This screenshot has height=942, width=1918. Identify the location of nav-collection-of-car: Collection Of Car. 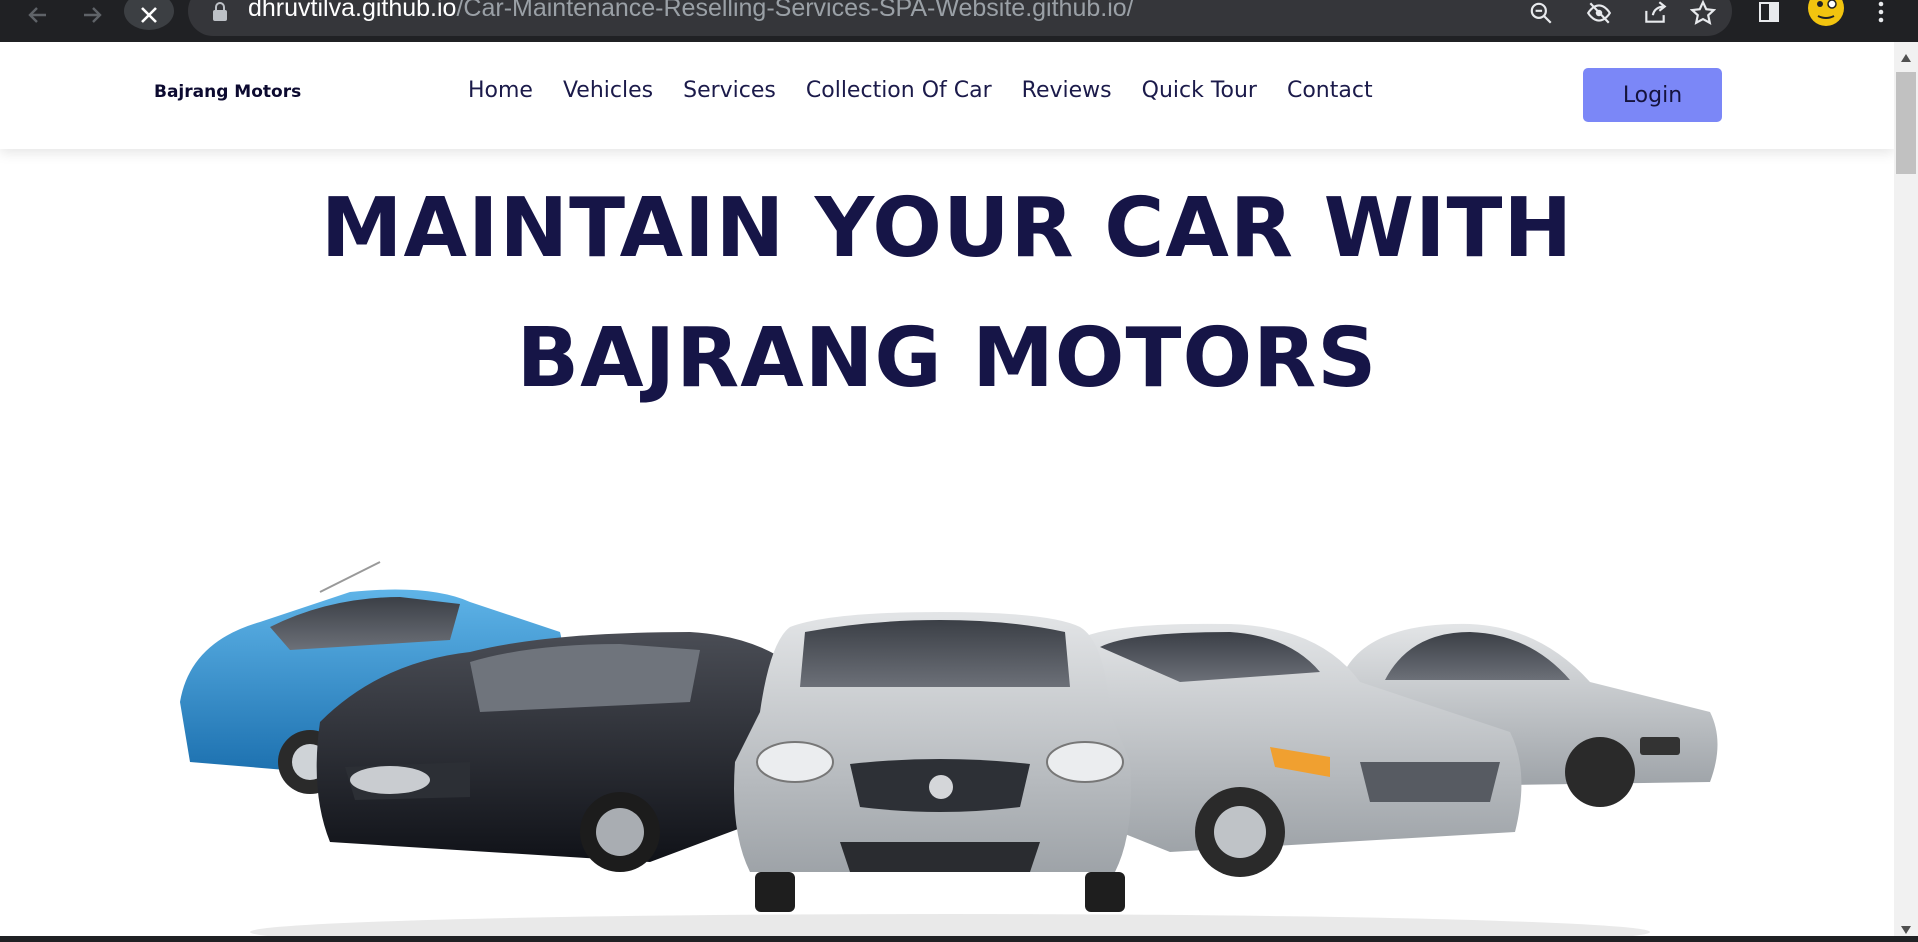
(899, 90).